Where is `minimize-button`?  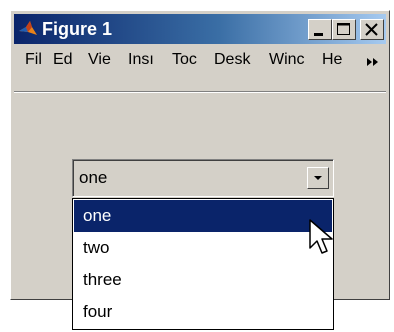 minimize-button is located at coordinates (320, 29).